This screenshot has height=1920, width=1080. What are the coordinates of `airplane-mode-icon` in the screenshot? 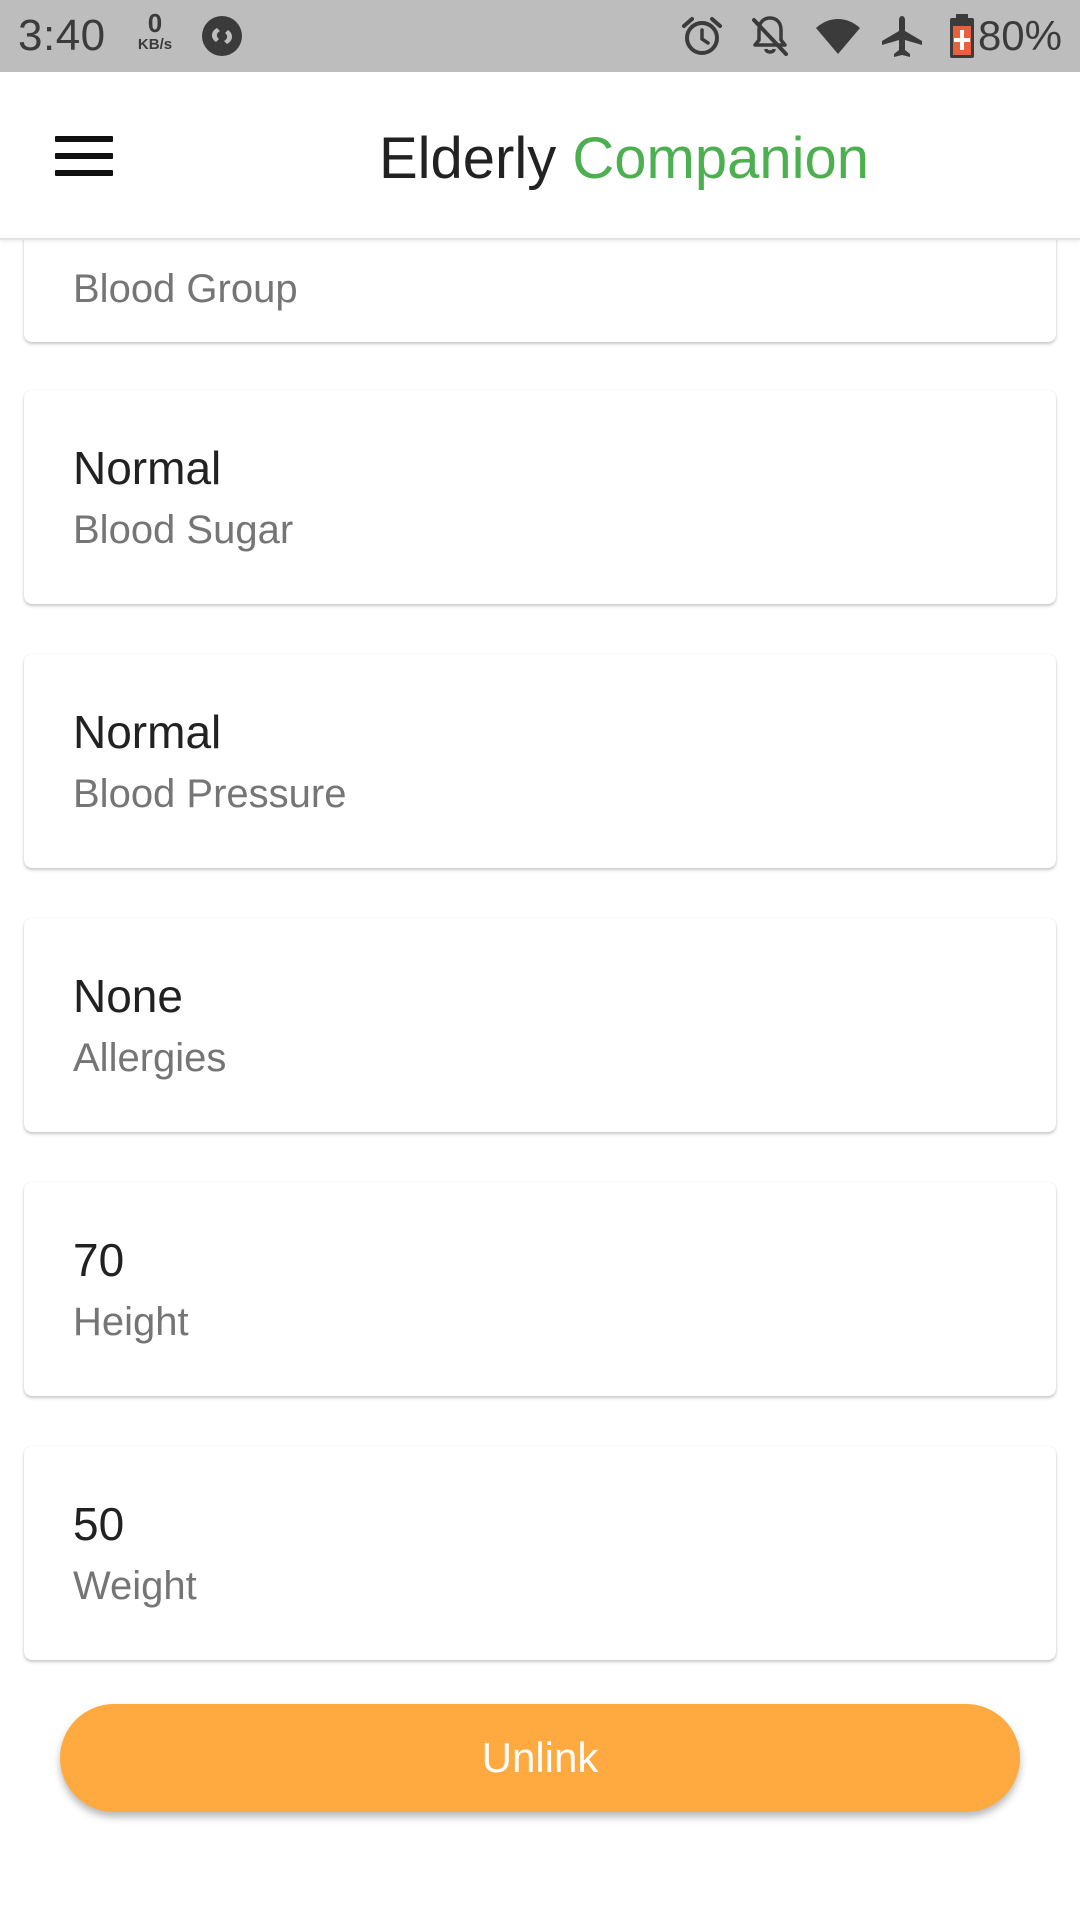 It's located at (902, 36).